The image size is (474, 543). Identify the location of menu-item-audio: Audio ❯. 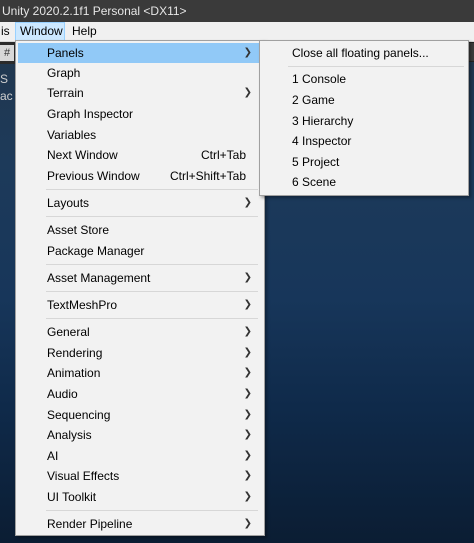
(140, 394).